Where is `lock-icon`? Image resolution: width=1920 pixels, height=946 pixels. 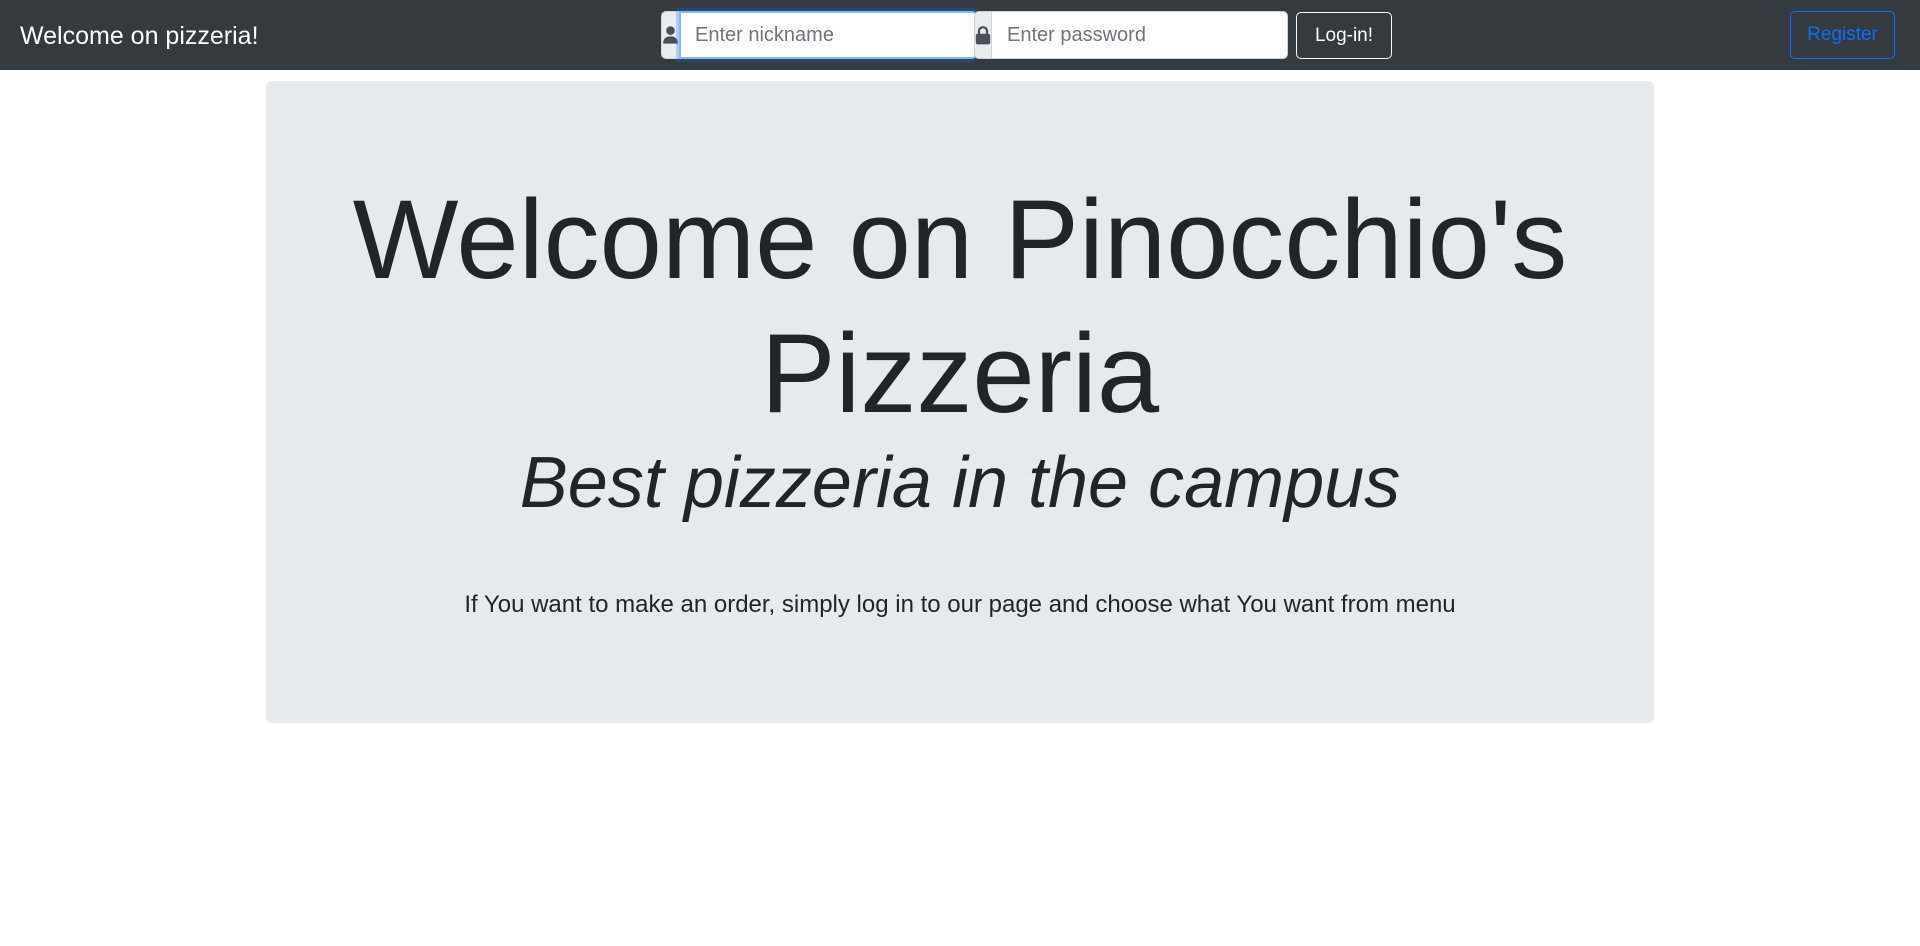
lock-icon is located at coordinates (983, 34).